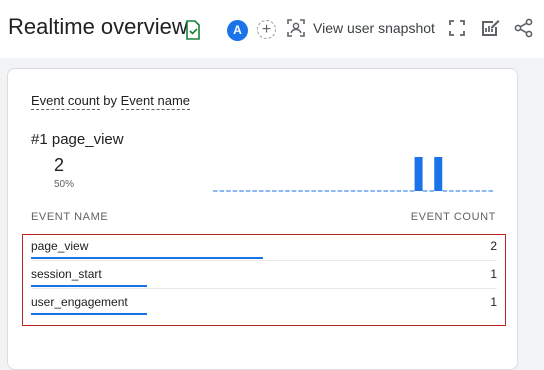 The width and height of the screenshot is (544, 370). What do you see at coordinates (266, 29) in the screenshot?
I see `add-comparison-button: +` at bounding box center [266, 29].